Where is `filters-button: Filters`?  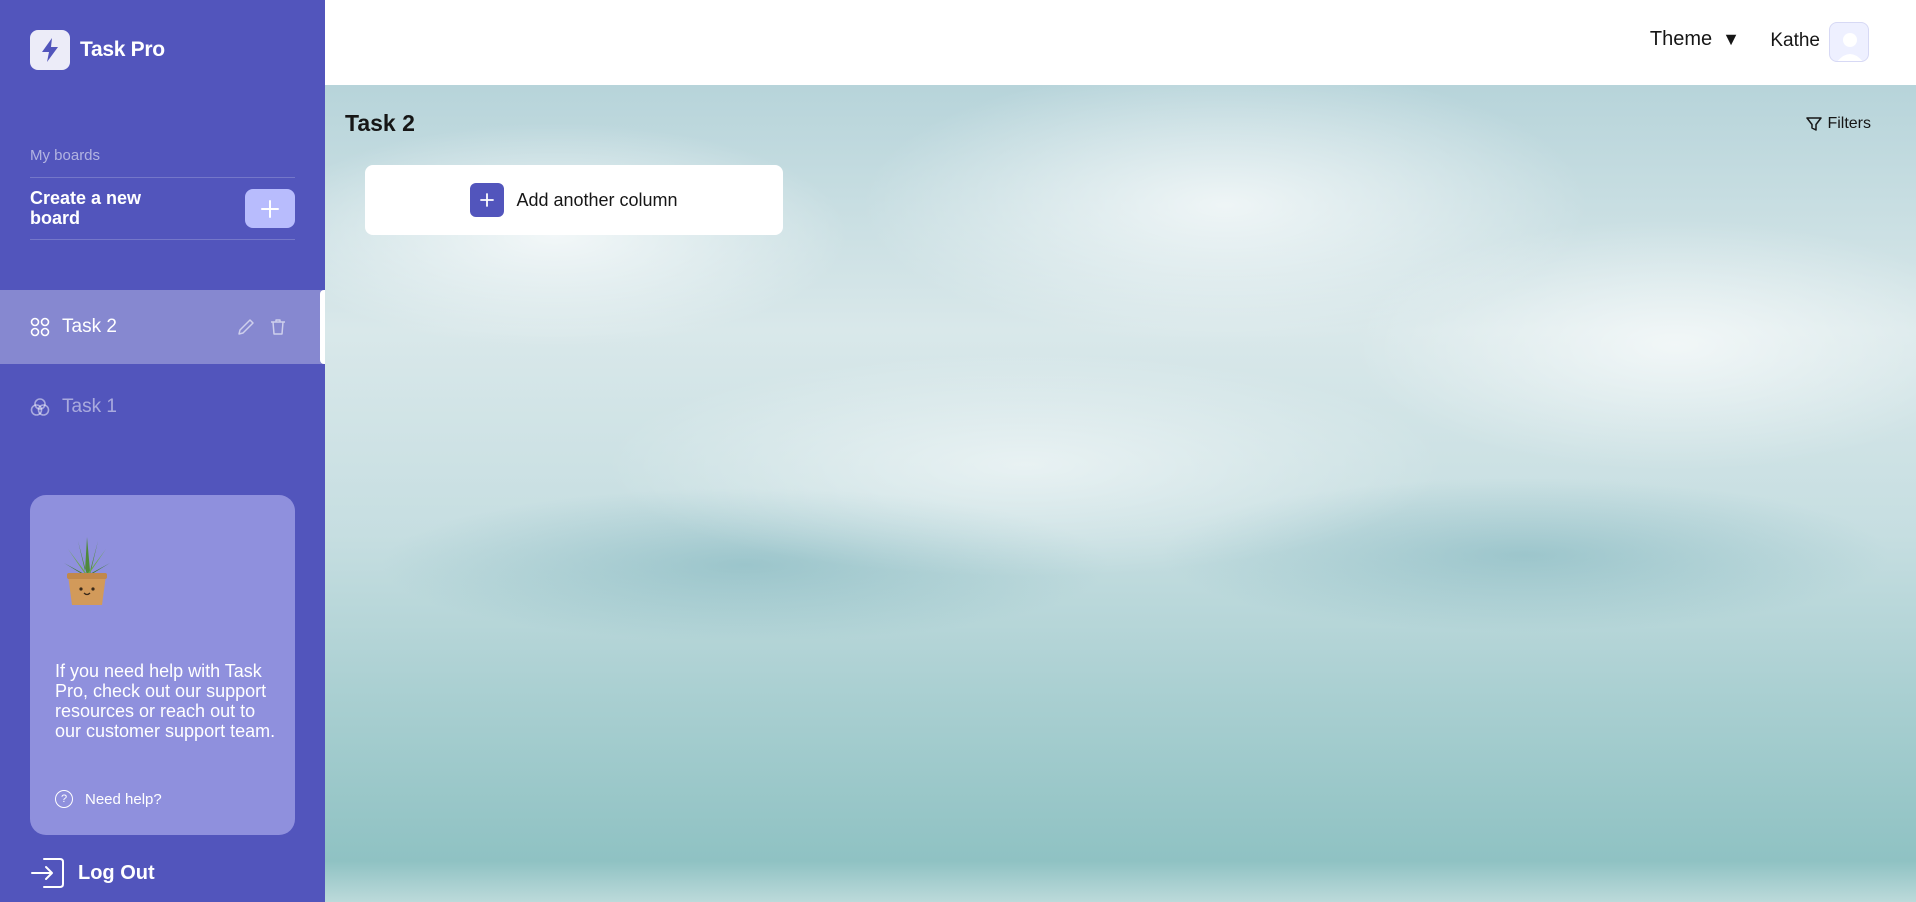 filters-button: Filters is located at coordinates (1838, 124).